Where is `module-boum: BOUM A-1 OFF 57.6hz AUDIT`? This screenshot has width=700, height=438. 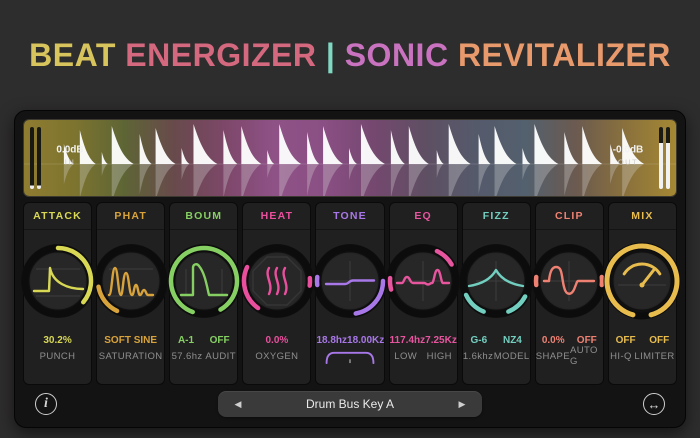 module-boum: BOUM A-1 OFF 57.6hz AUDIT is located at coordinates (203, 293).